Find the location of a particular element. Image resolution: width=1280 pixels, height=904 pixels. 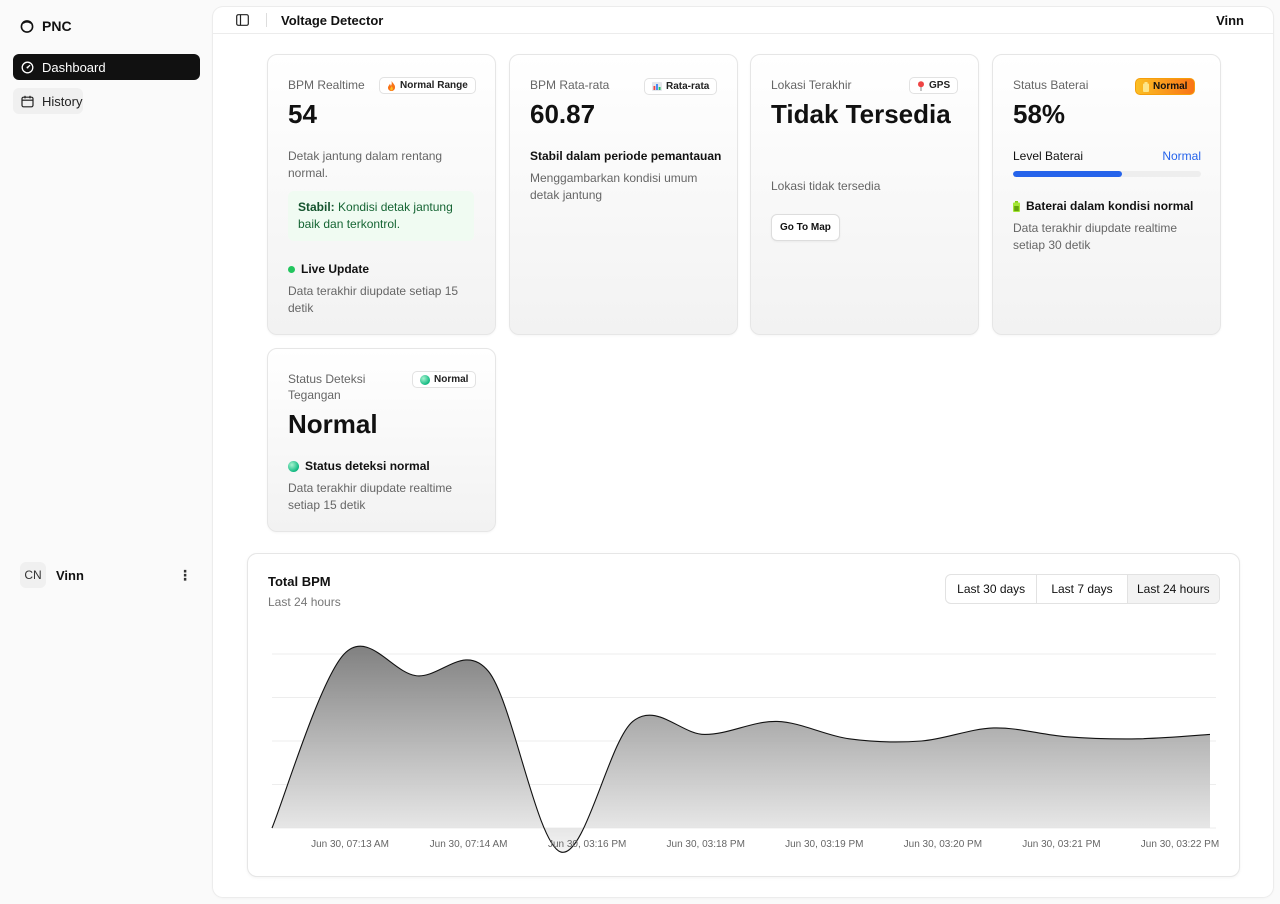

update-note: Data terakhir diupdate setiap 15 detik is located at coordinates (373, 299).